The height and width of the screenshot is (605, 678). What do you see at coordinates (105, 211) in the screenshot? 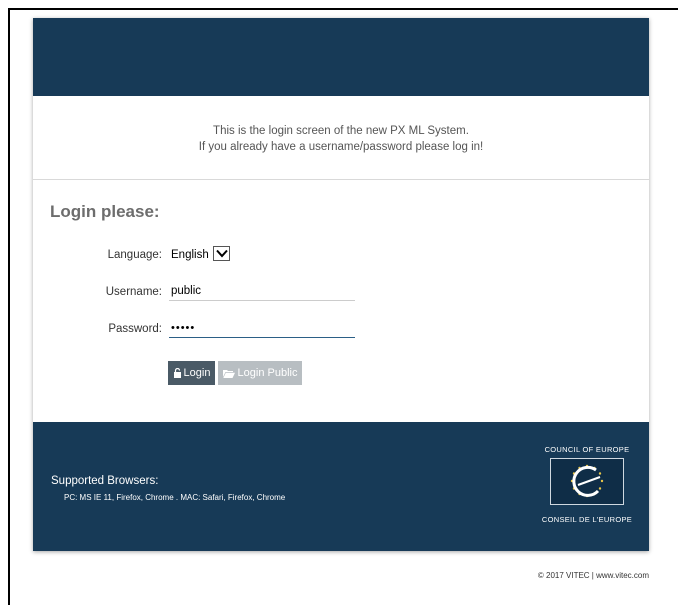
I see `login-title: Login please:` at bounding box center [105, 211].